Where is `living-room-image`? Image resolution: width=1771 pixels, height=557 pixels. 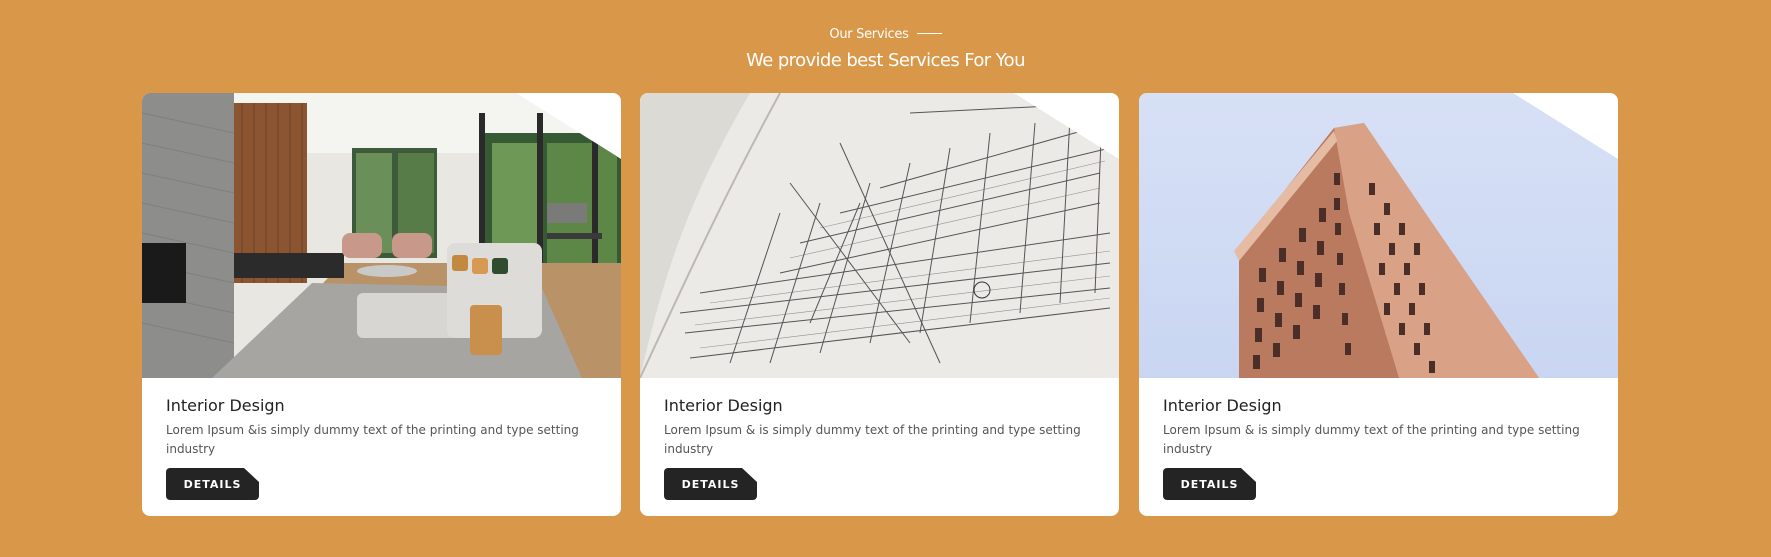 living-room-image is located at coordinates (381, 235).